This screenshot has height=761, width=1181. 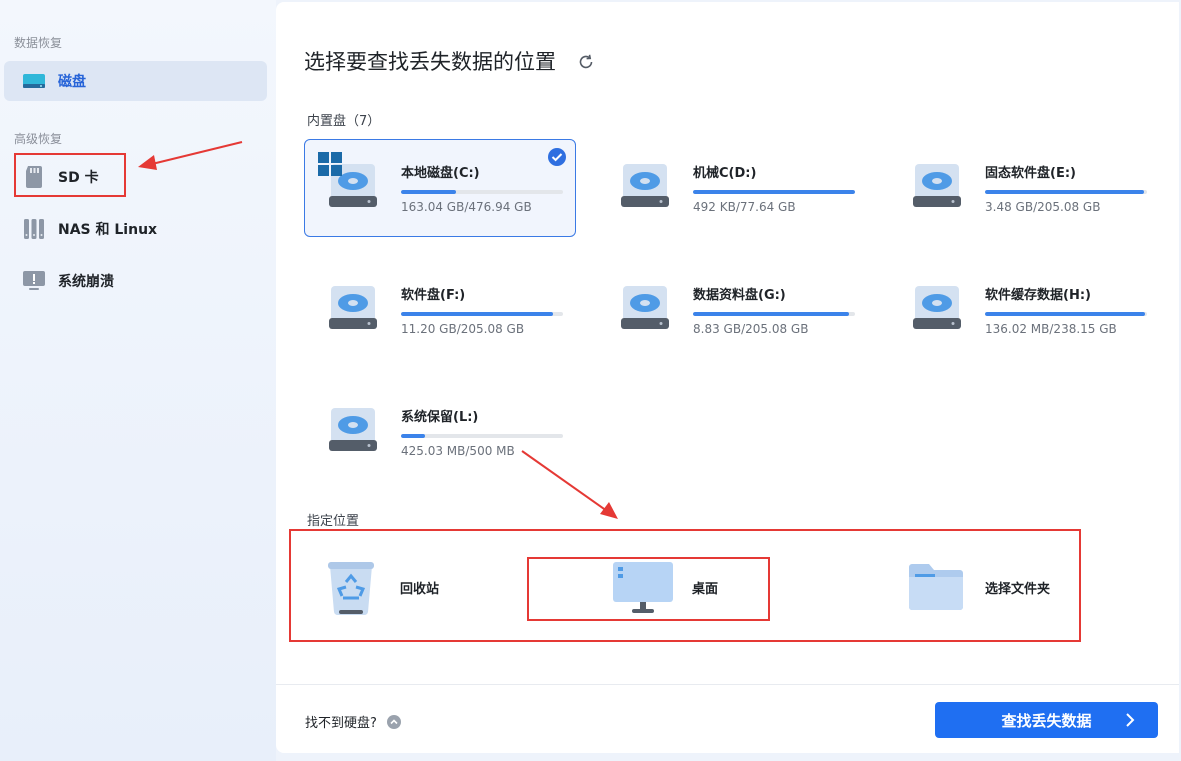 What do you see at coordinates (440, 310) in the screenshot?
I see `drive-f: 软件盘(F:) 11.20 GB/205.08 GB` at bounding box center [440, 310].